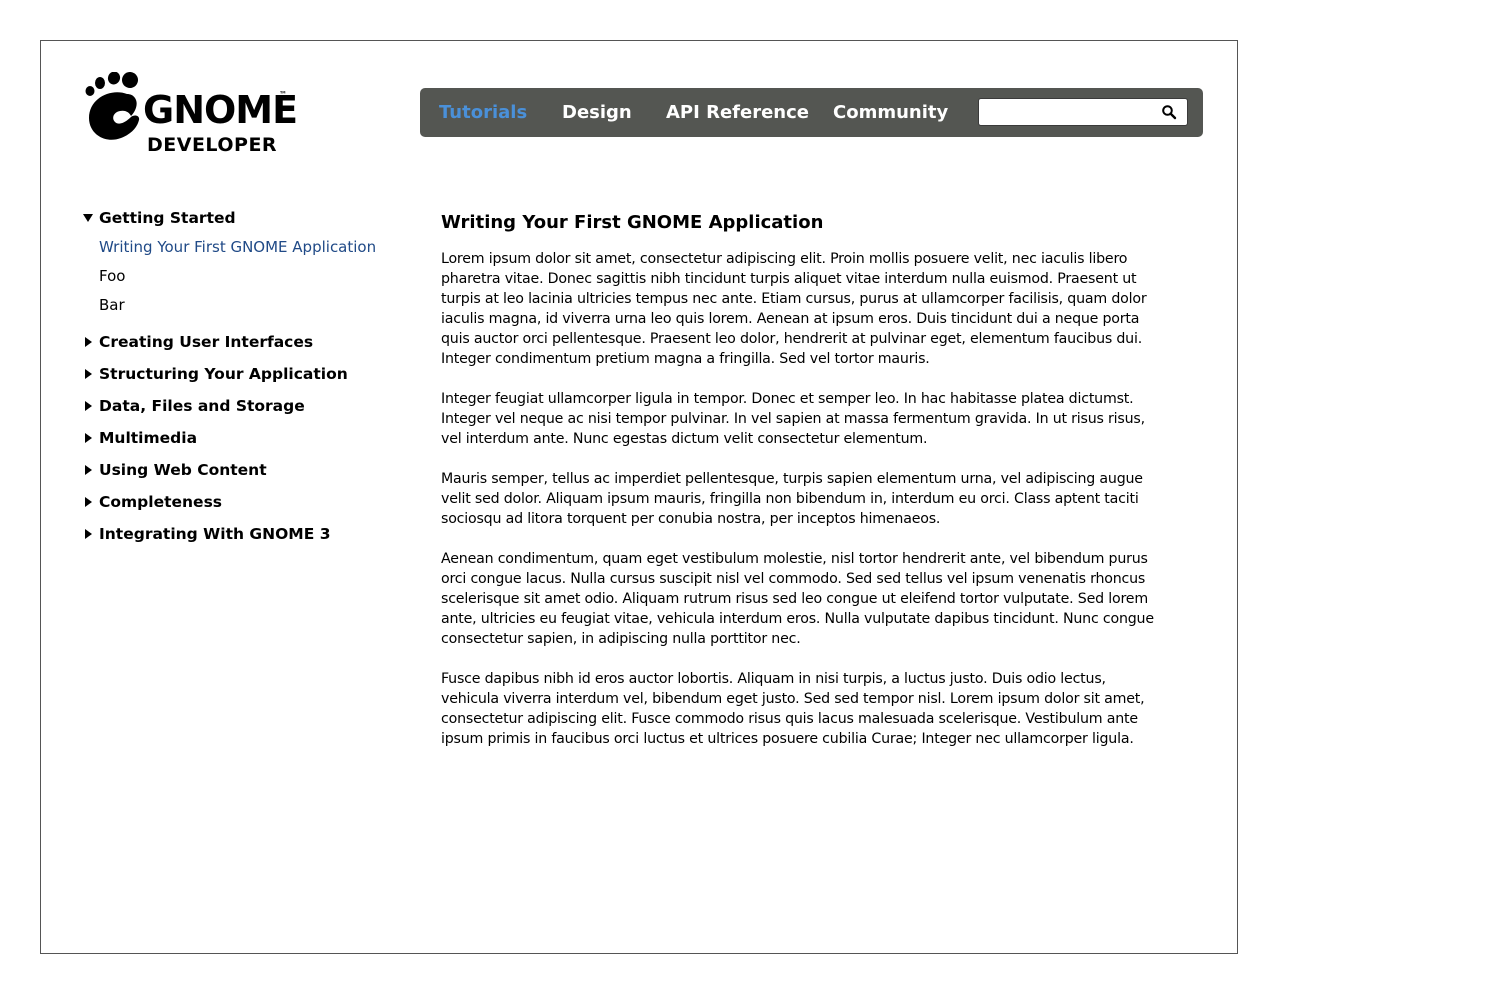 Image resolution: width=1500 pixels, height=1000 pixels. What do you see at coordinates (88, 218) in the screenshot?
I see `triangle-down-icon` at bounding box center [88, 218].